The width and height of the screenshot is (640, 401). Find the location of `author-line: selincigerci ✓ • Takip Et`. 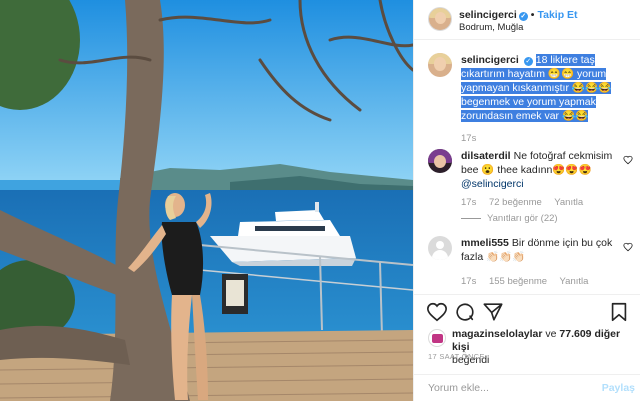

author-line: selincigerci ✓ • Takip Et is located at coordinates (518, 15).